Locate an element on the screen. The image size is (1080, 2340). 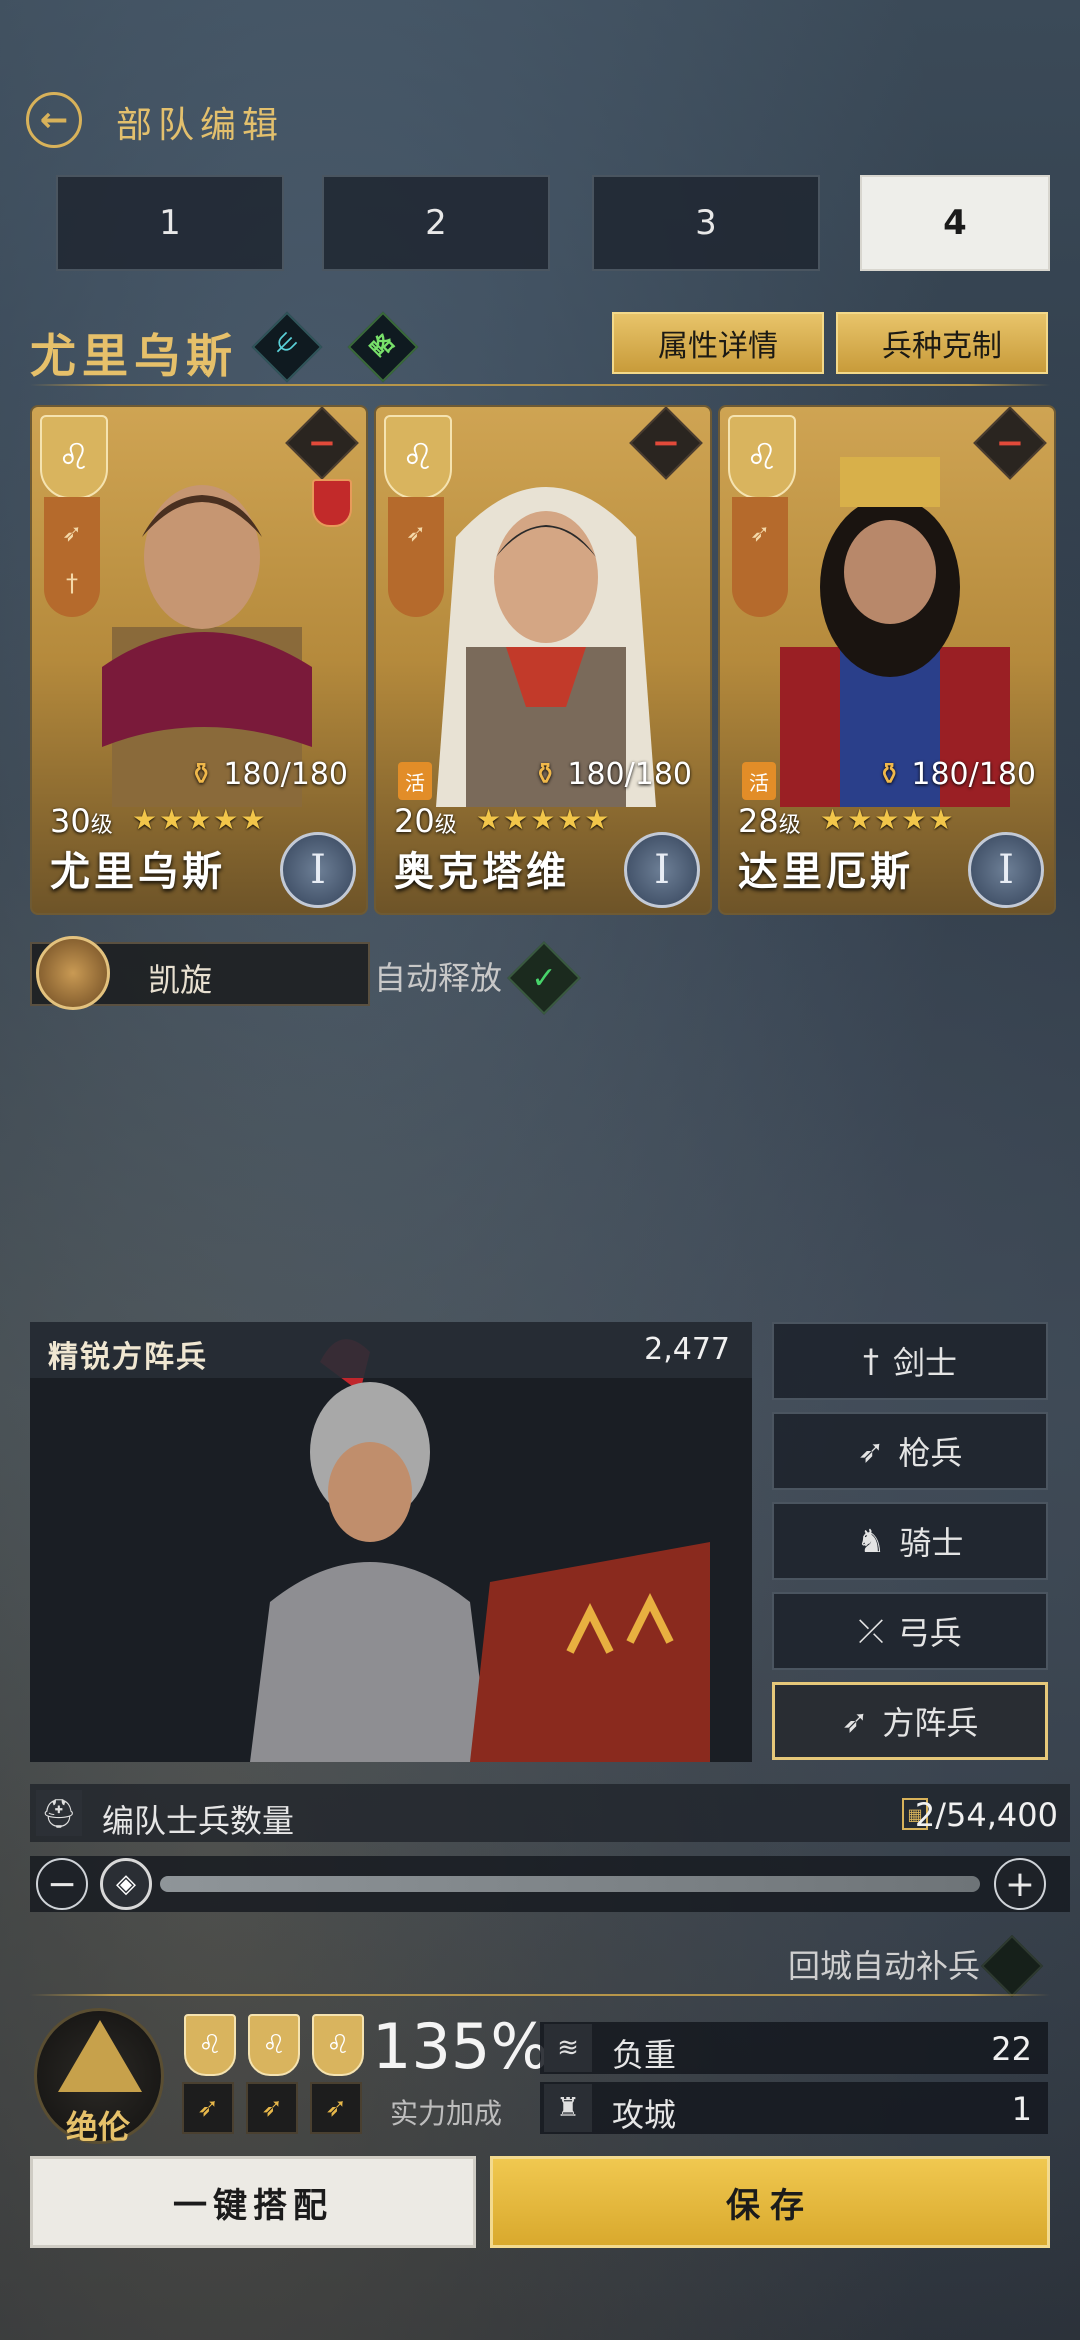
stat-value: 1 is located at coordinates (1021, 2109).